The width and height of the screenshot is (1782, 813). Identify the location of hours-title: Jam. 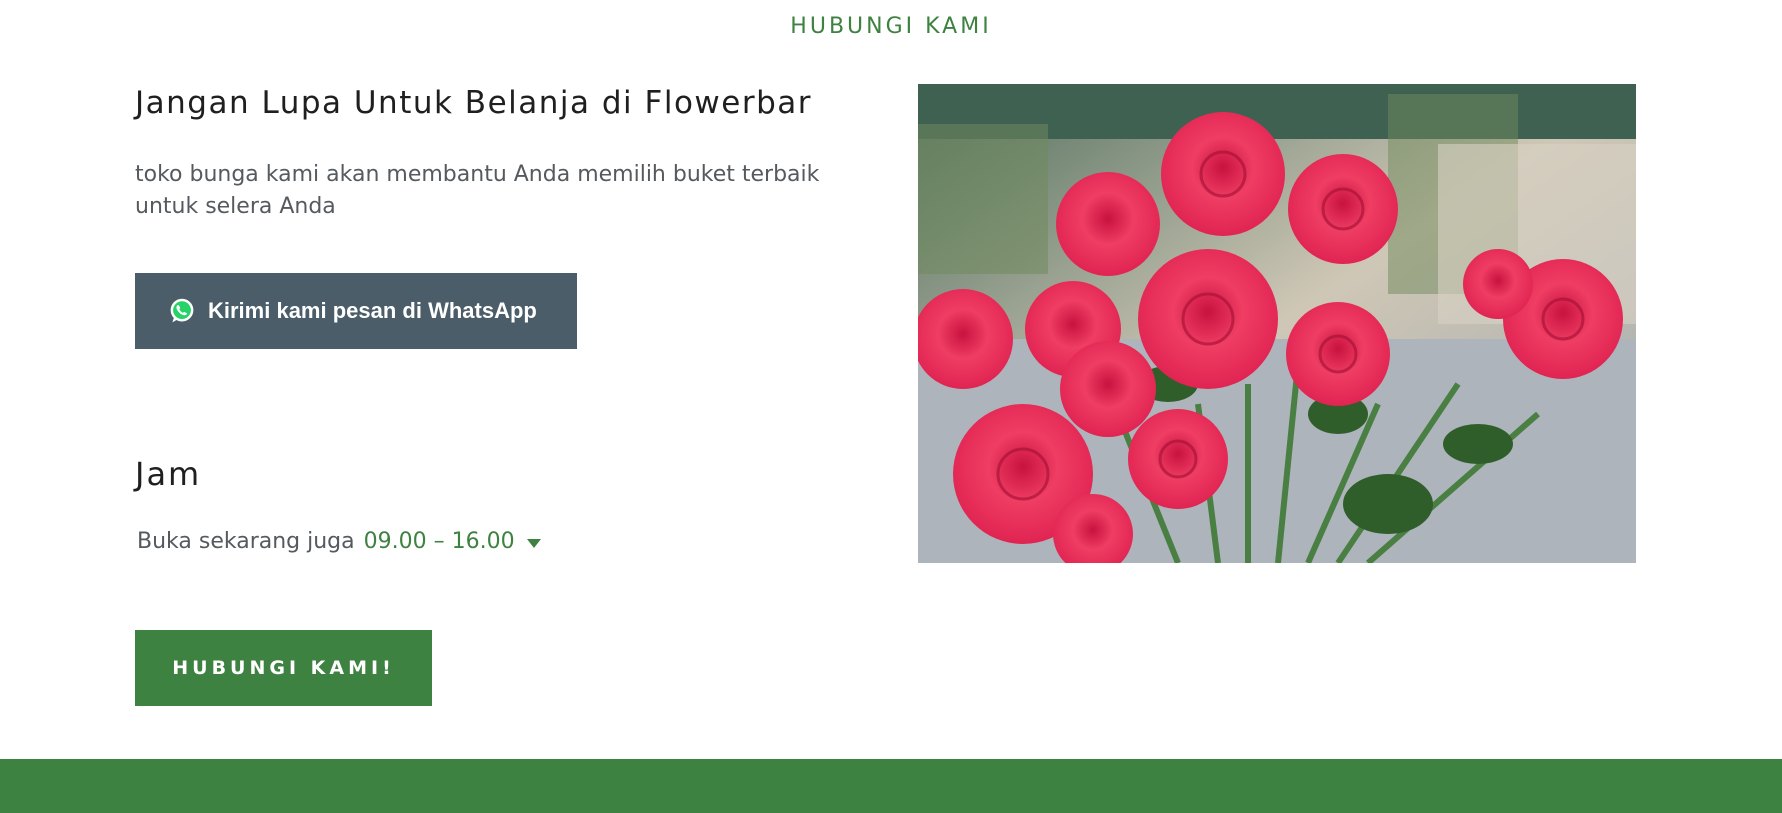
(168, 474).